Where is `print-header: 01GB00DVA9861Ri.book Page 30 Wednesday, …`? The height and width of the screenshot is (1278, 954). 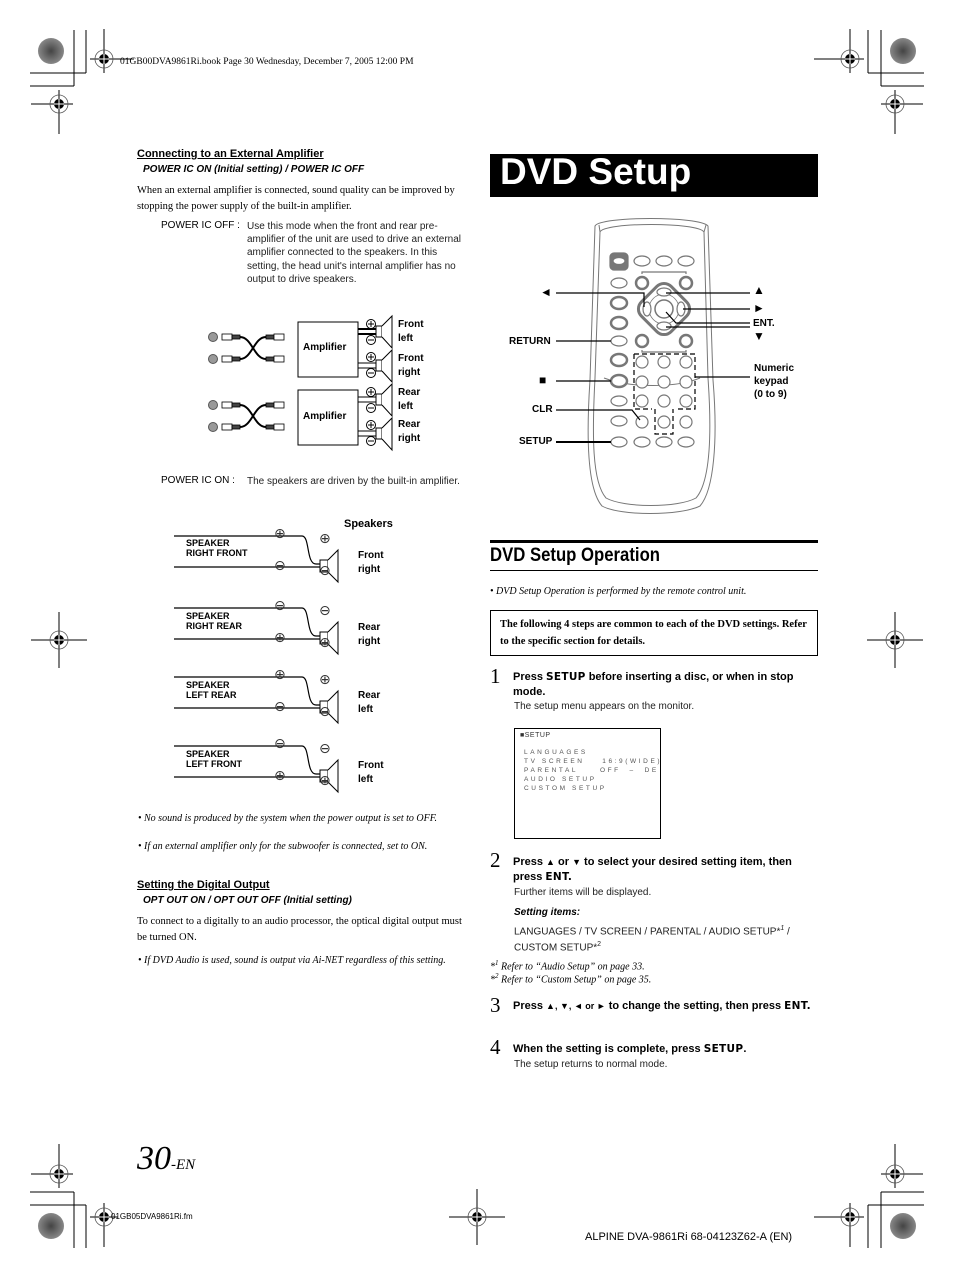 print-header: 01GB00DVA9861Ri.book Page 30 Wednesday, … is located at coordinates (267, 62).